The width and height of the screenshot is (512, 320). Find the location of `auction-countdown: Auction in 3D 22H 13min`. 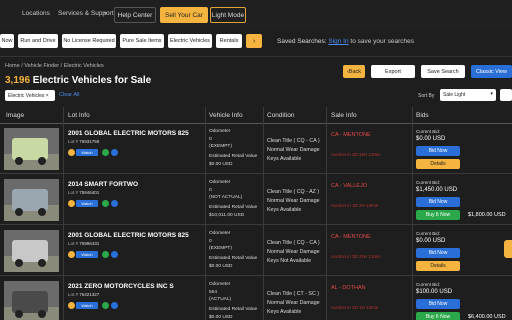

auction-countdown: Auction in 3D 22H 13min is located at coordinates (356, 256).